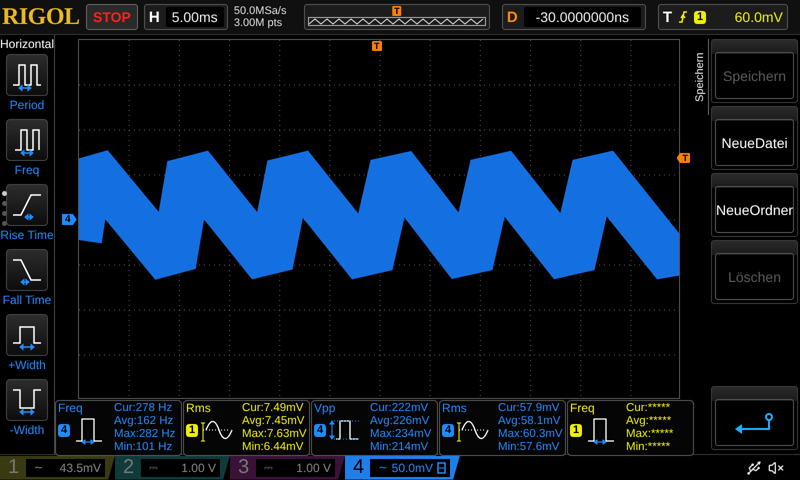  What do you see at coordinates (27, 205) in the screenshot?
I see `rise-time-icon` at bounding box center [27, 205].